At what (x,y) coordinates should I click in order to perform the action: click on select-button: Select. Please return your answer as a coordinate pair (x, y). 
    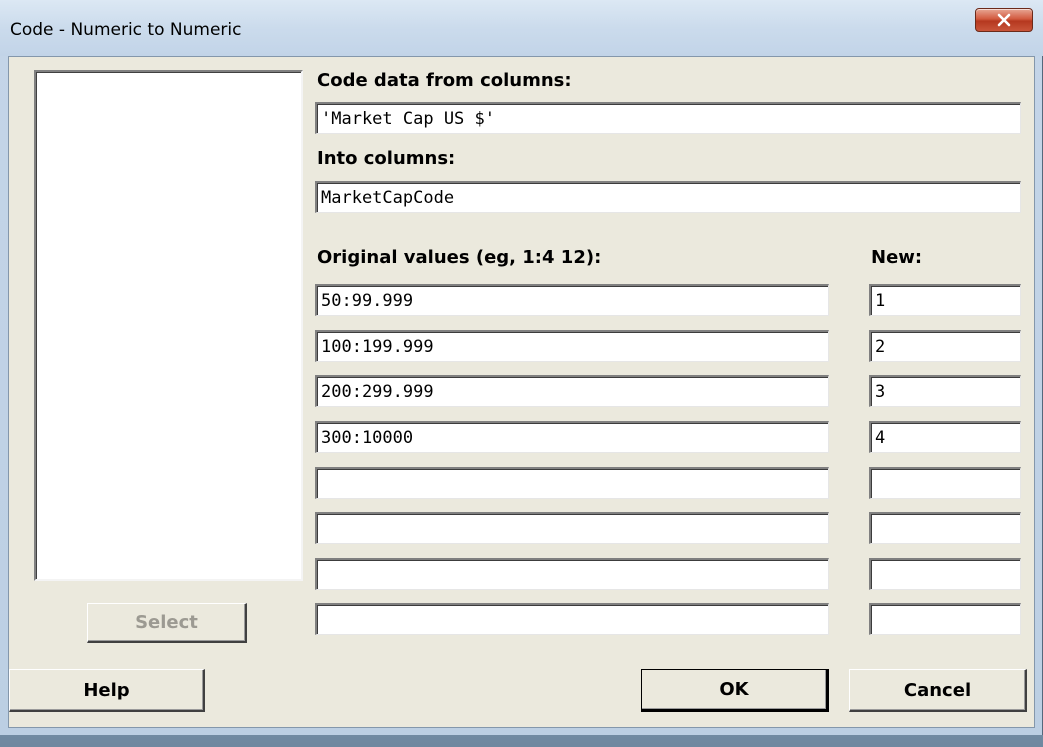
    Looking at the image, I should click on (167, 623).